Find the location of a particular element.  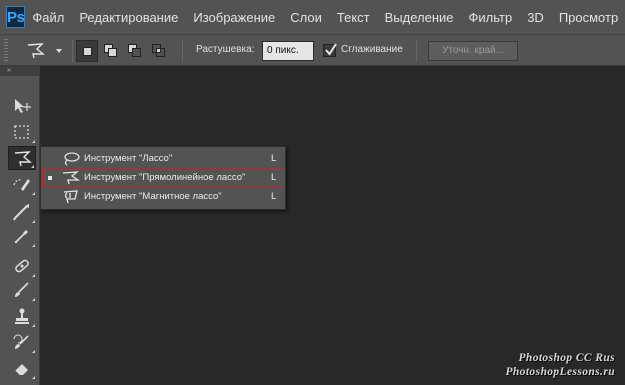

rectangular-marquee-icon is located at coordinates (21, 132).